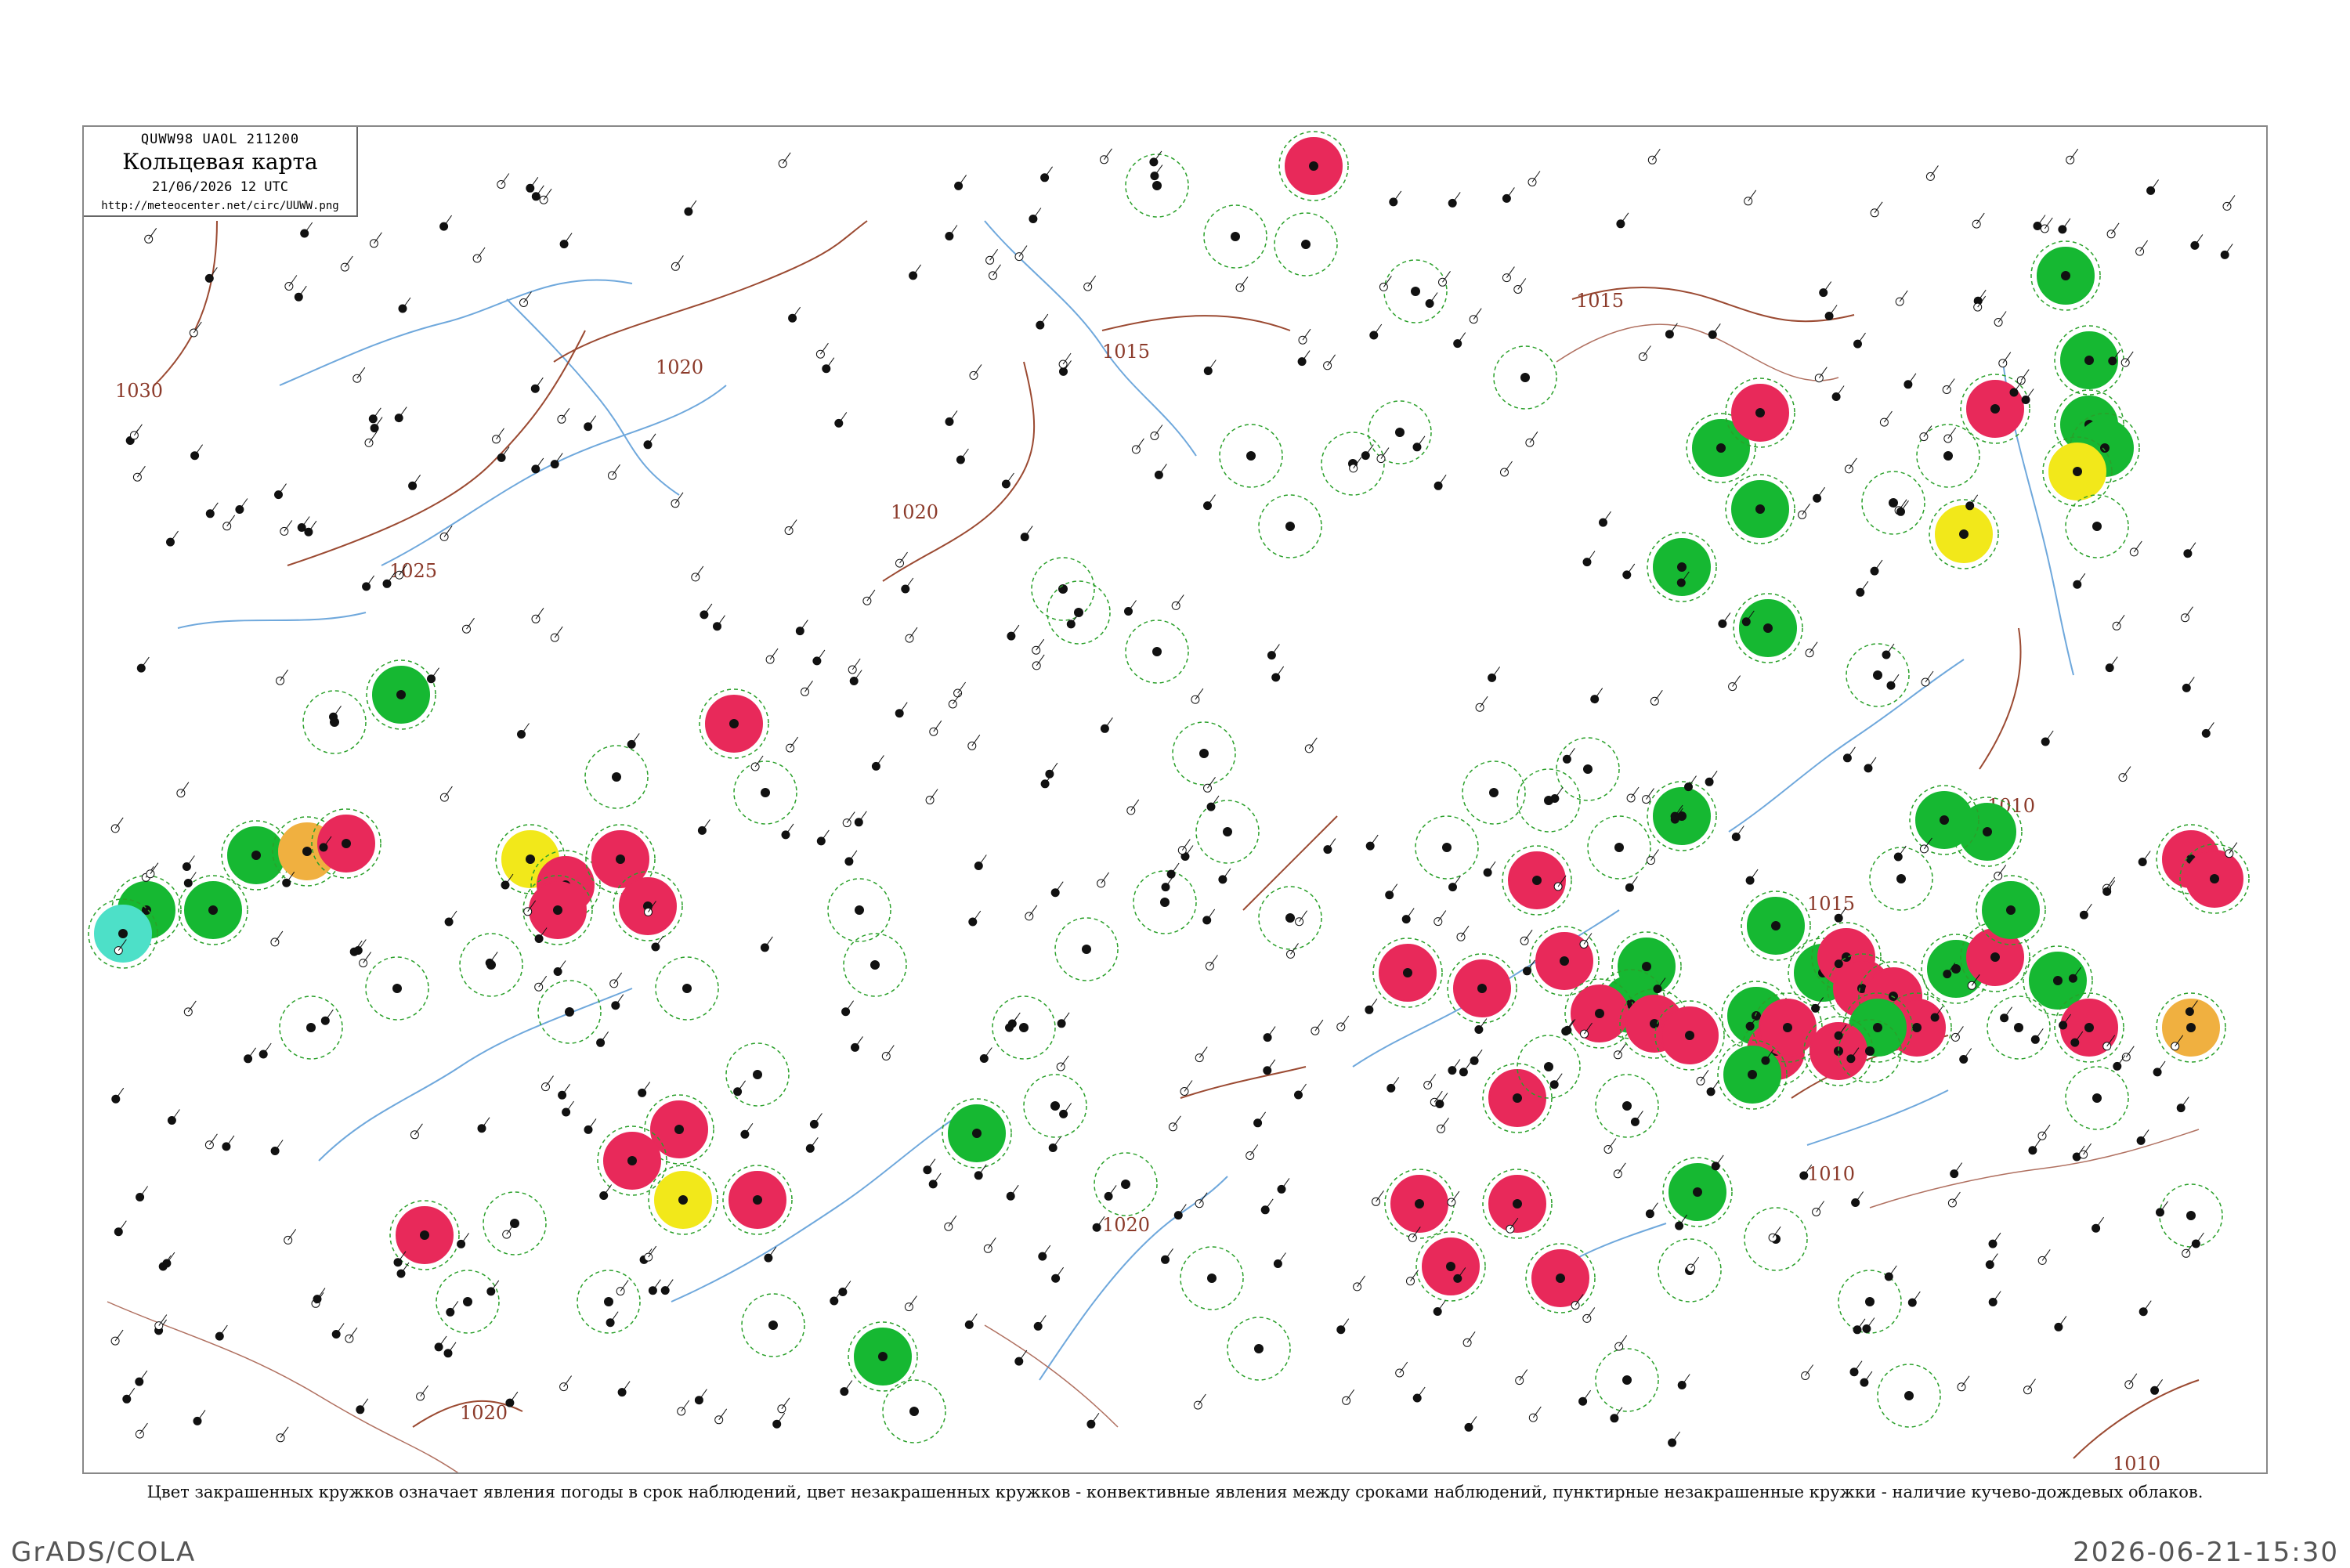 This screenshot has height=1568, width=2350. What do you see at coordinates (1831, 1174) in the screenshot?
I see `isobar-label: 1010` at bounding box center [1831, 1174].